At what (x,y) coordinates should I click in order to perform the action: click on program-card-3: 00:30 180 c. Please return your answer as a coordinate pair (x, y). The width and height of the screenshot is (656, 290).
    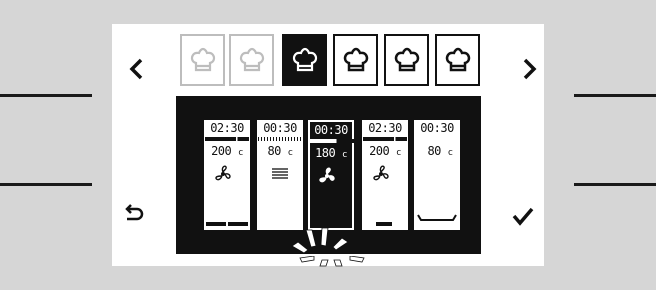
    Looking at the image, I should click on (331, 175).